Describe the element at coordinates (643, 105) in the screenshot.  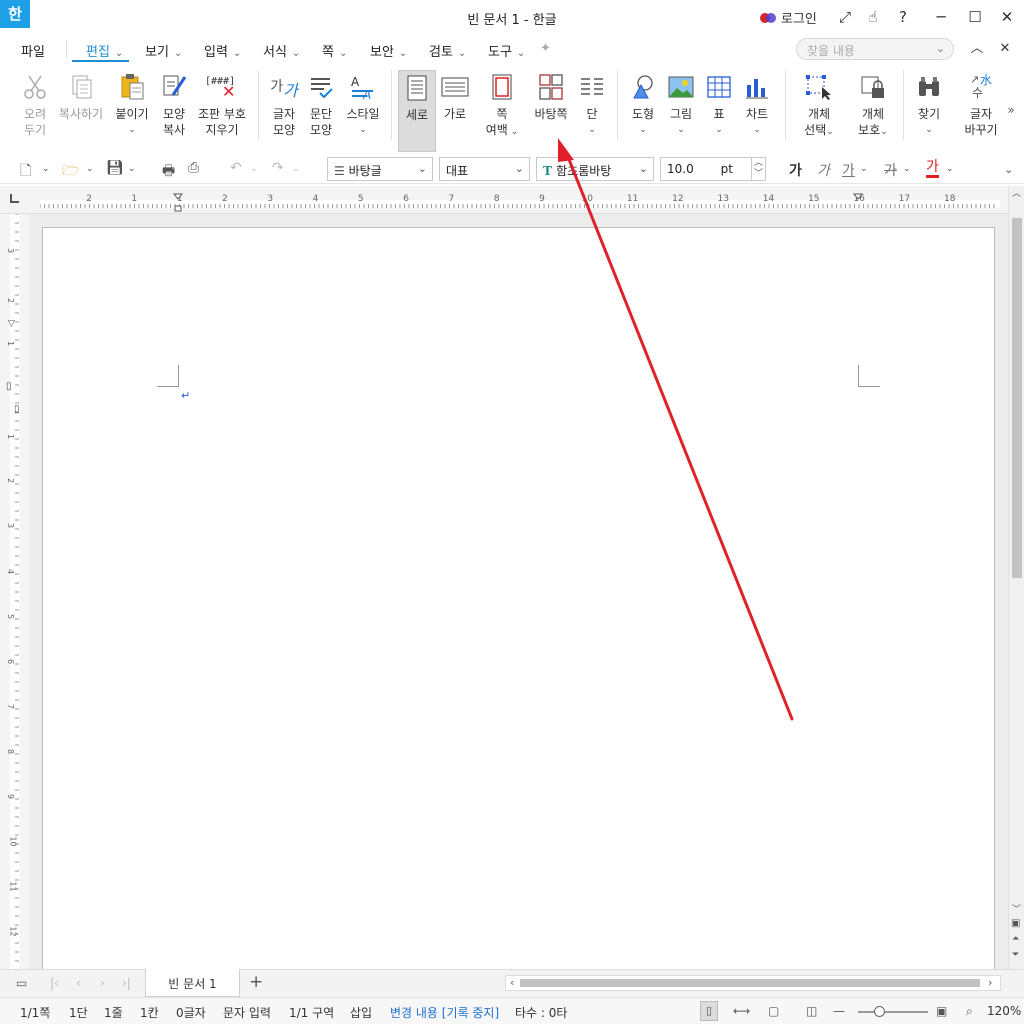
I see `shape-button: 도형 ⌄` at that location.